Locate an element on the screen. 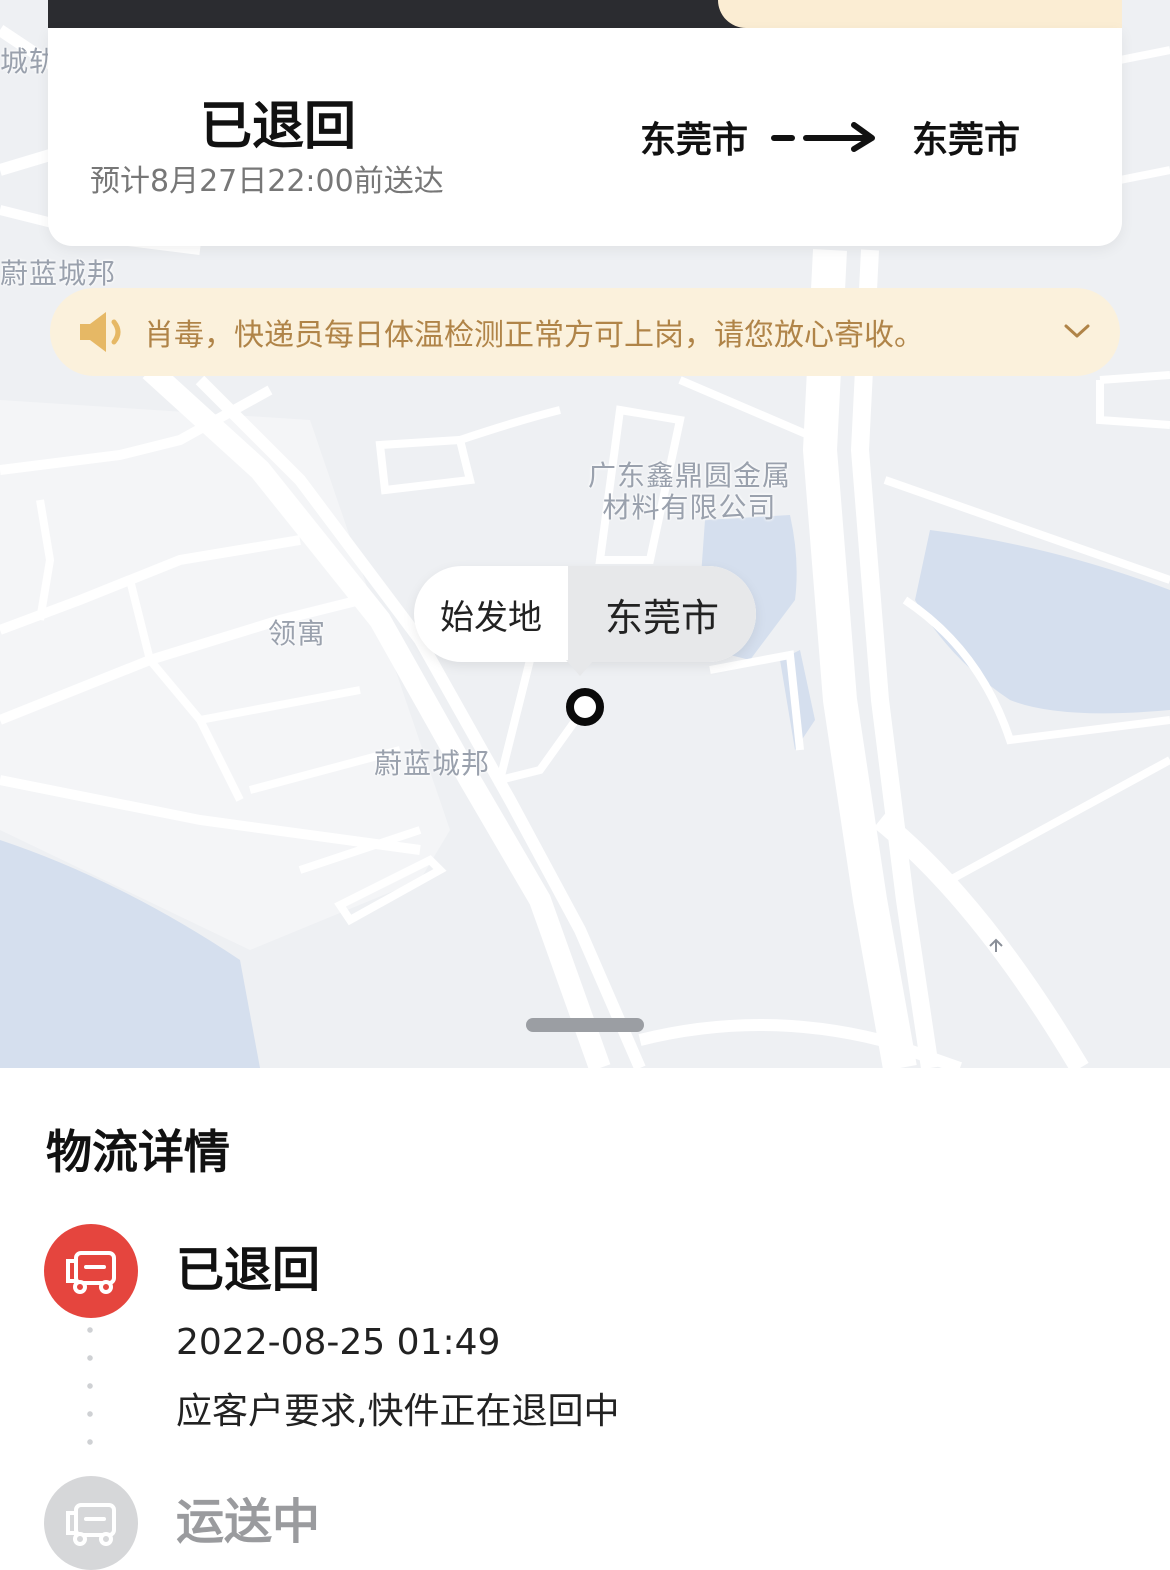  route-from: 东莞市 is located at coordinates (694, 140).